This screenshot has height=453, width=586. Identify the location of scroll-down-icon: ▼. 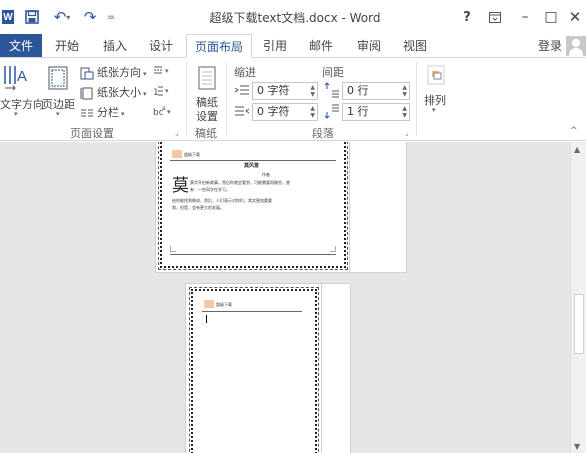
(577, 446).